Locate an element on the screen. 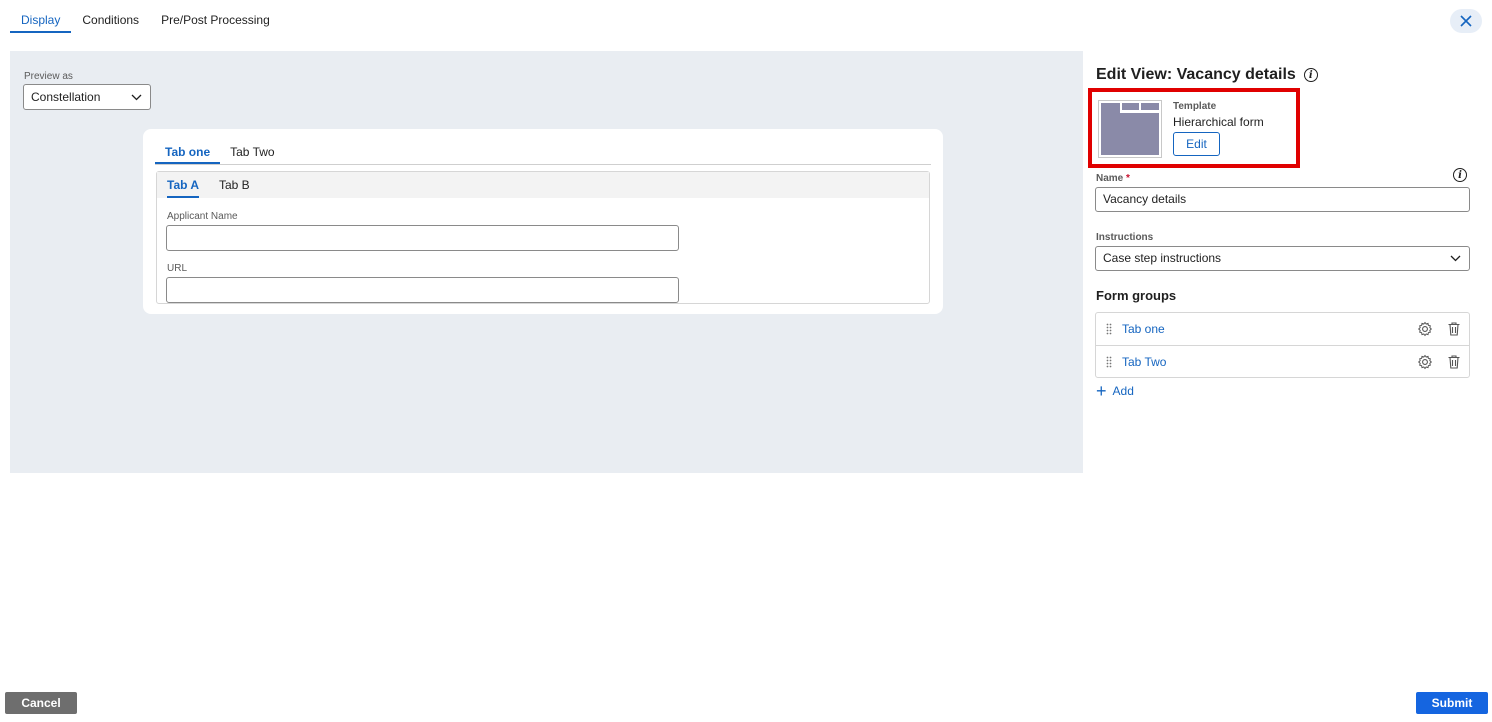 The width and height of the screenshot is (1492, 722). inner-tab-panel: Tab A Tab B Applicant Name URL is located at coordinates (543, 237).